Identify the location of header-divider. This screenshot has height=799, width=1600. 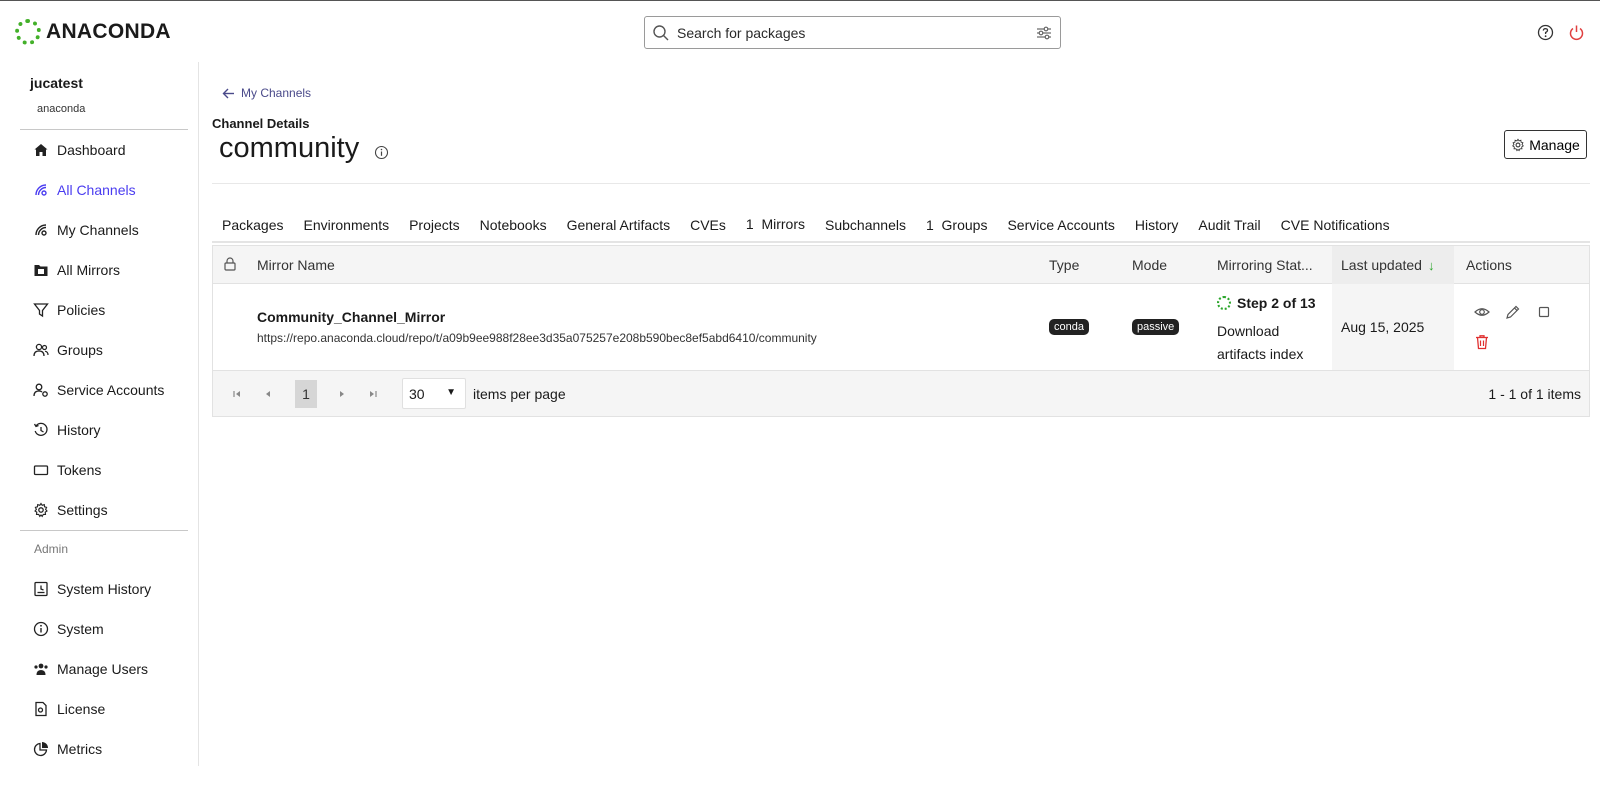
(901, 183).